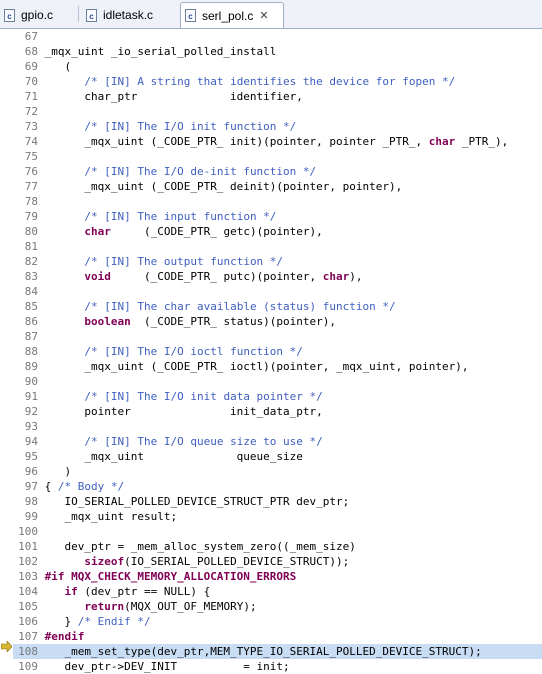 The width and height of the screenshot is (542, 674). What do you see at coordinates (31, 456) in the screenshot?
I see `line-number: 95` at bounding box center [31, 456].